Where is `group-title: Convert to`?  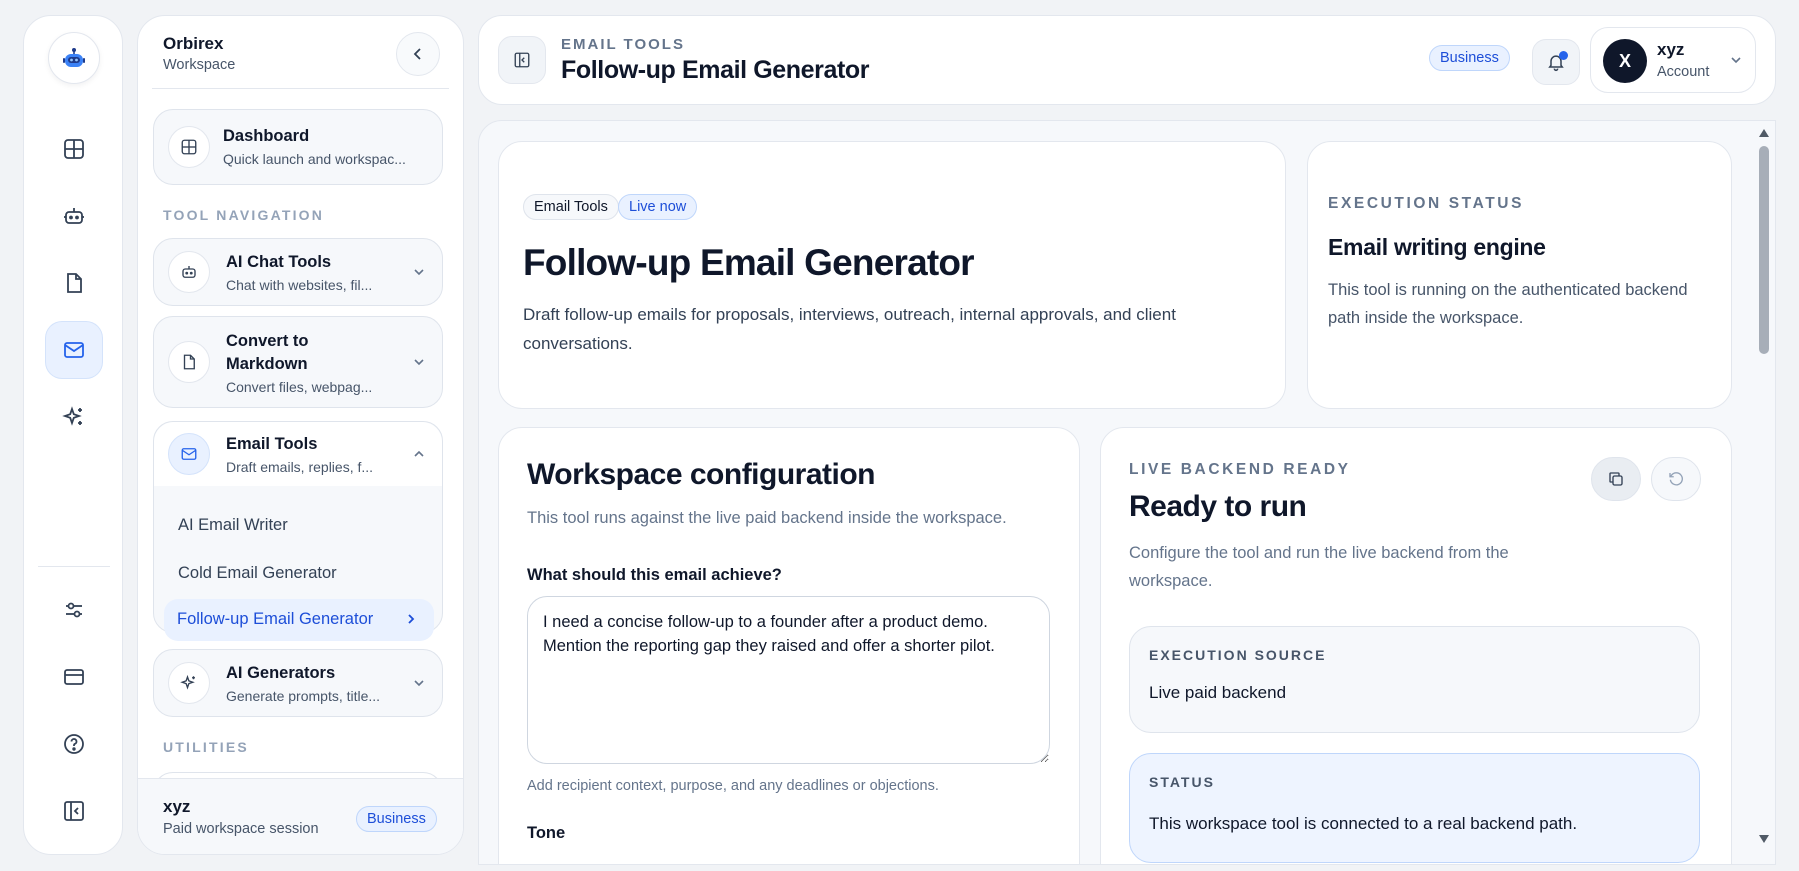 group-title: Convert to is located at coordinates (267, 341).